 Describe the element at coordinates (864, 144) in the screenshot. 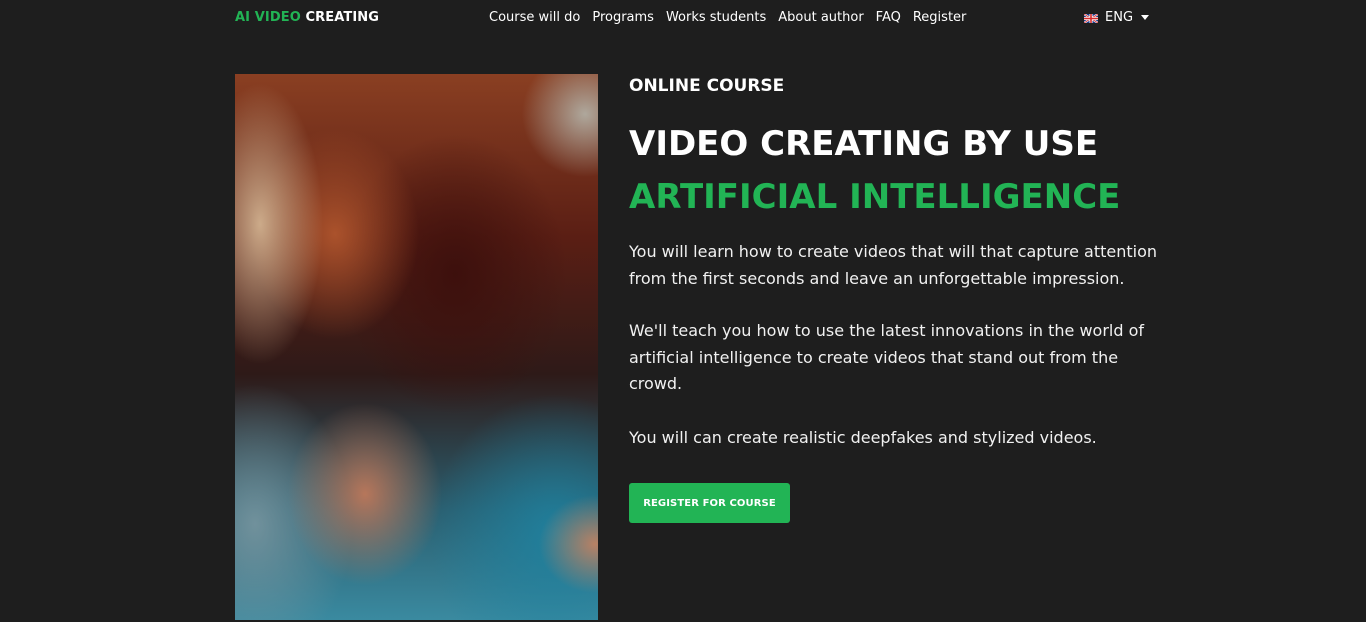

I see `hero-title-line1: VIDEO CREATING BY USE` at that location.